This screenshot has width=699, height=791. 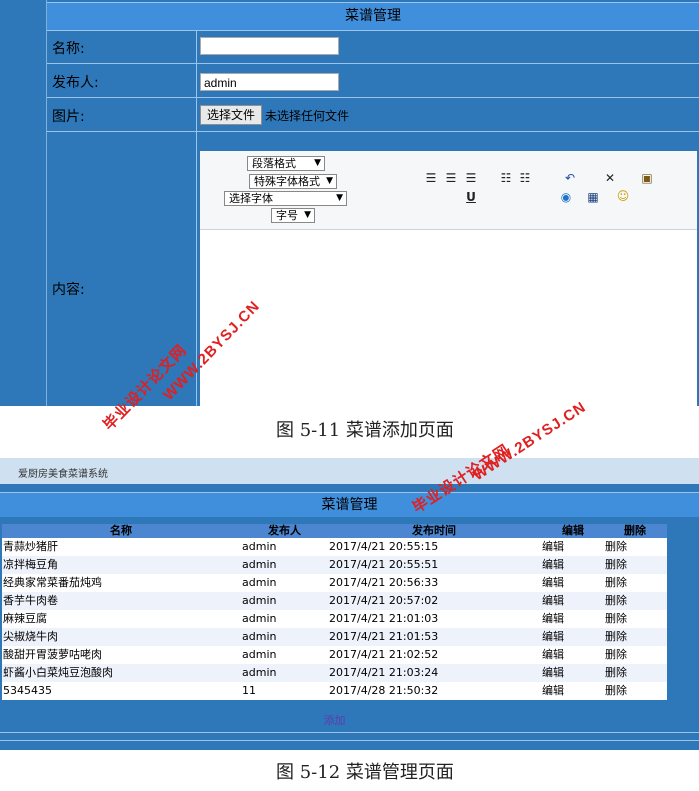 I want to click on paste-icon: ▣, so click(x=647, y=178).